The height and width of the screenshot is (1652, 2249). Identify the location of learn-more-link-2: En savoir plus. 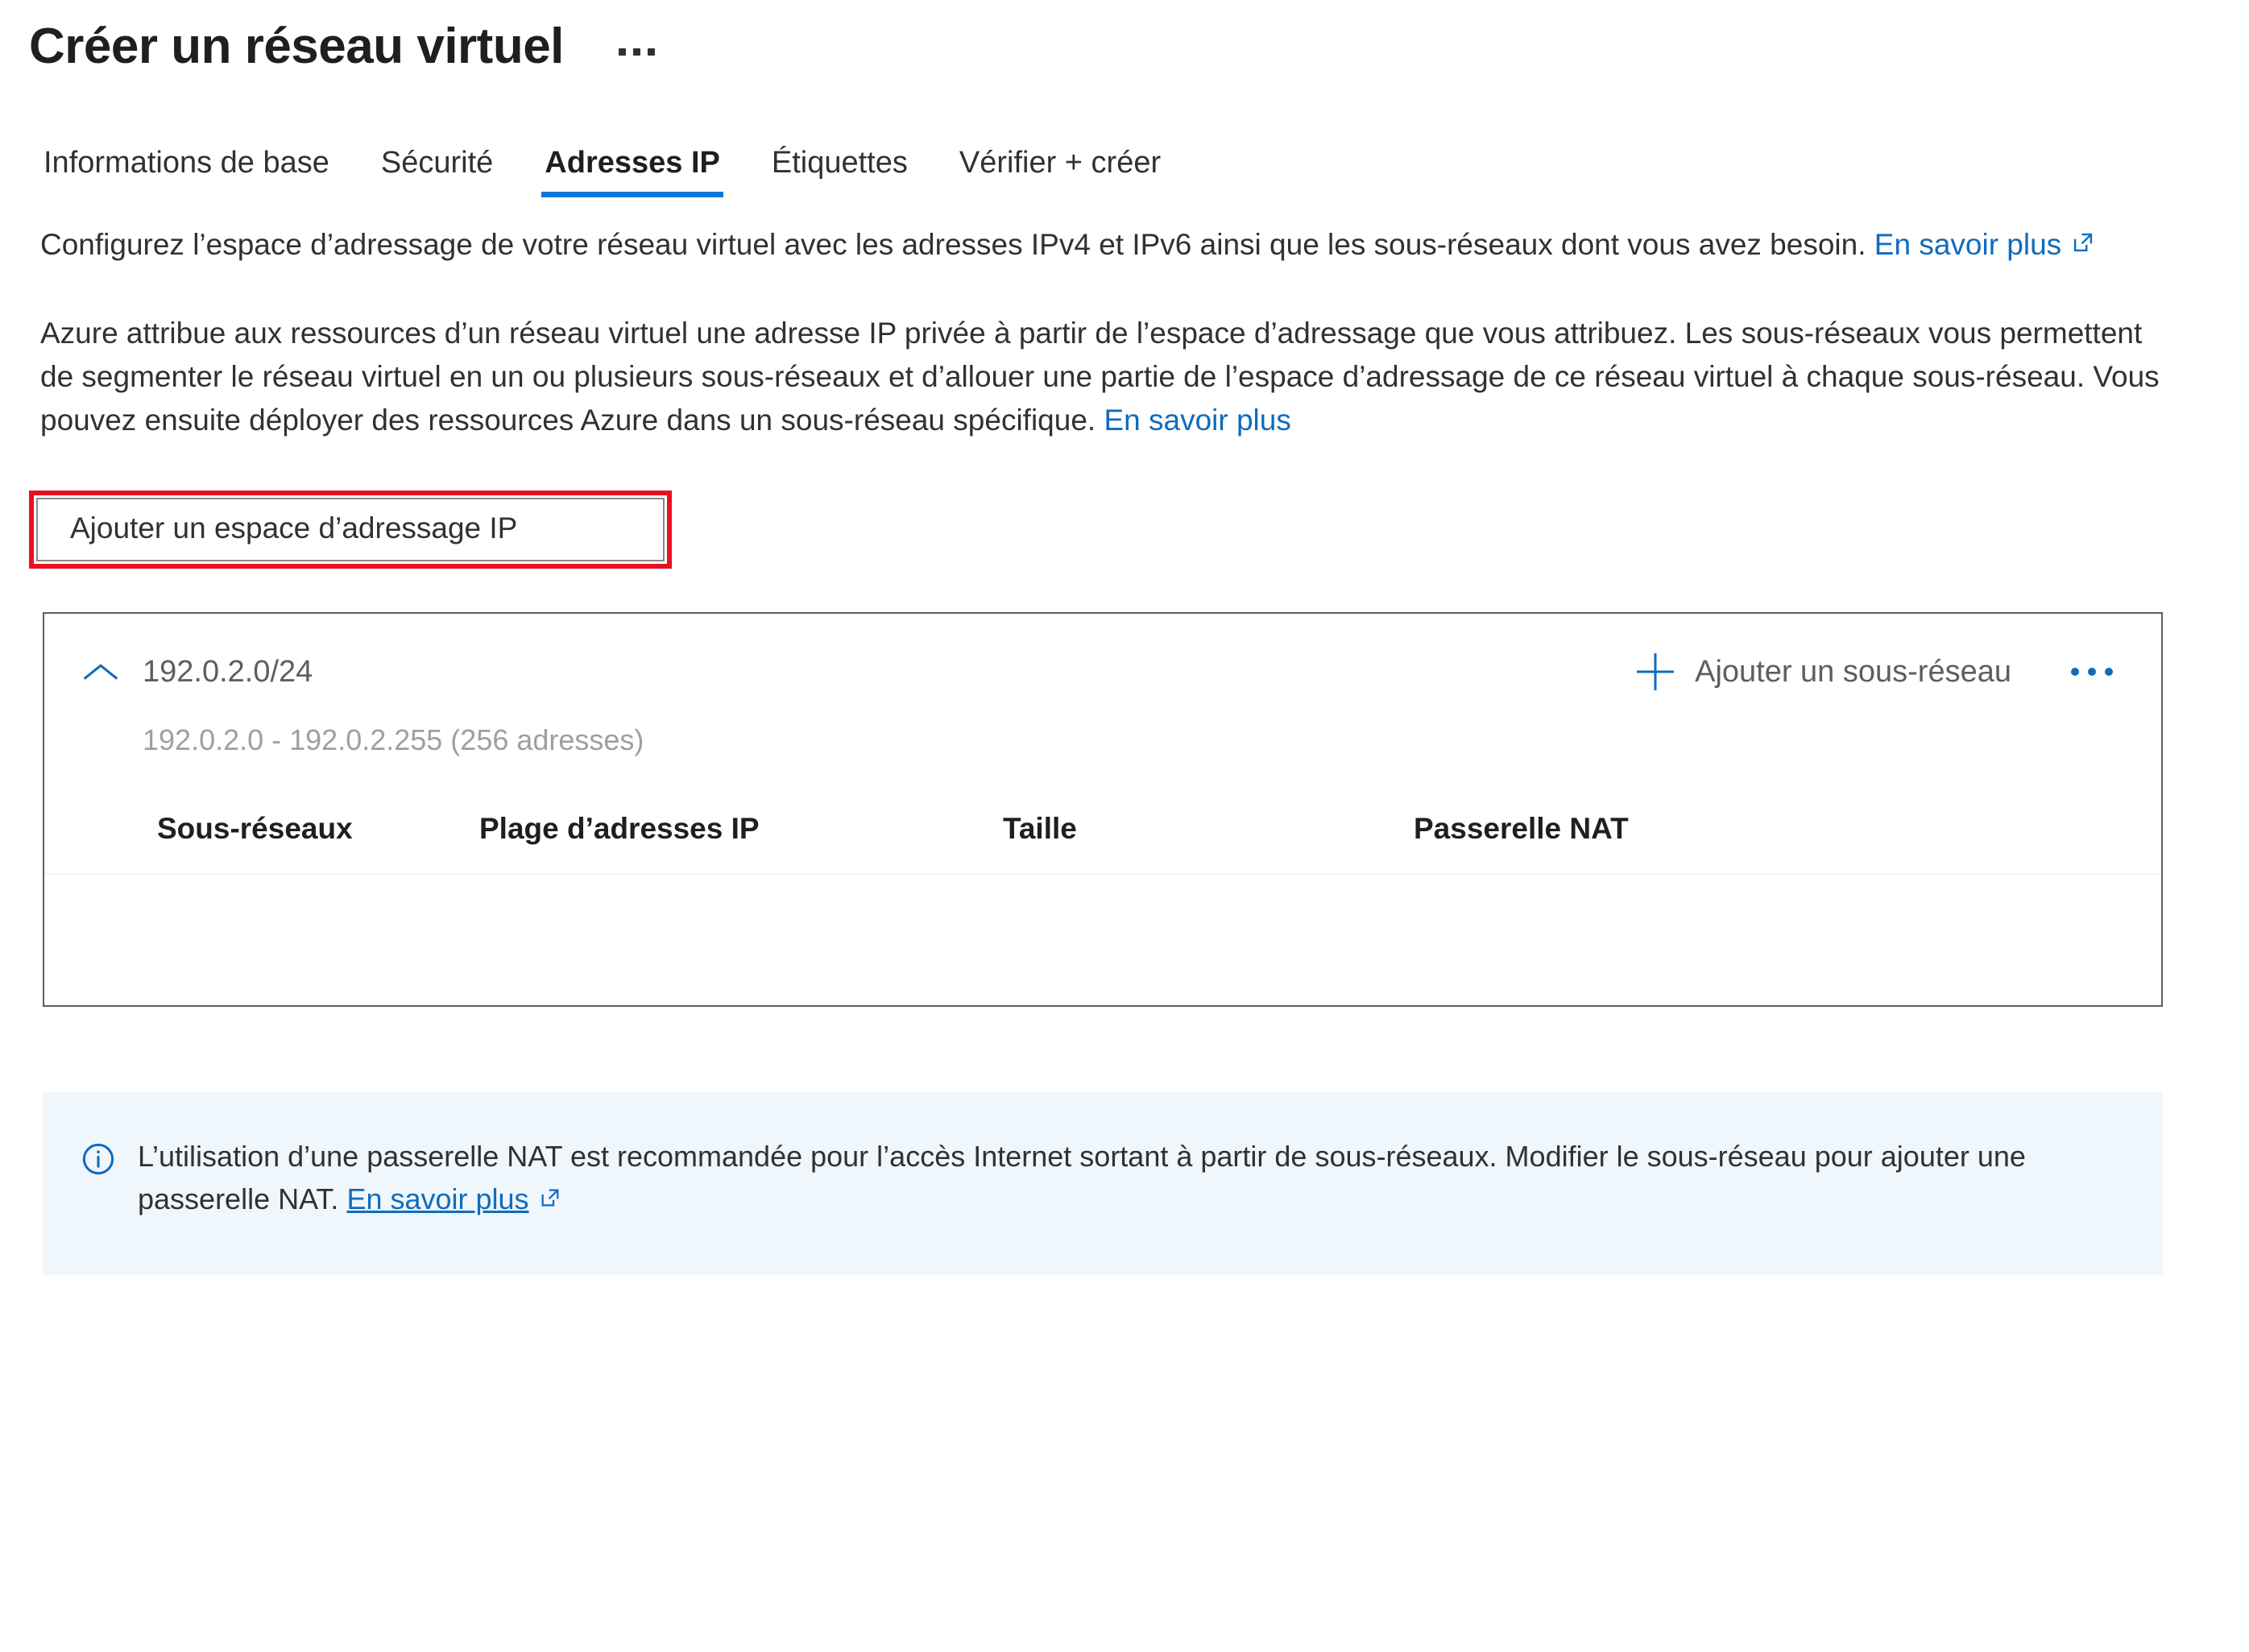
(1197, 420).